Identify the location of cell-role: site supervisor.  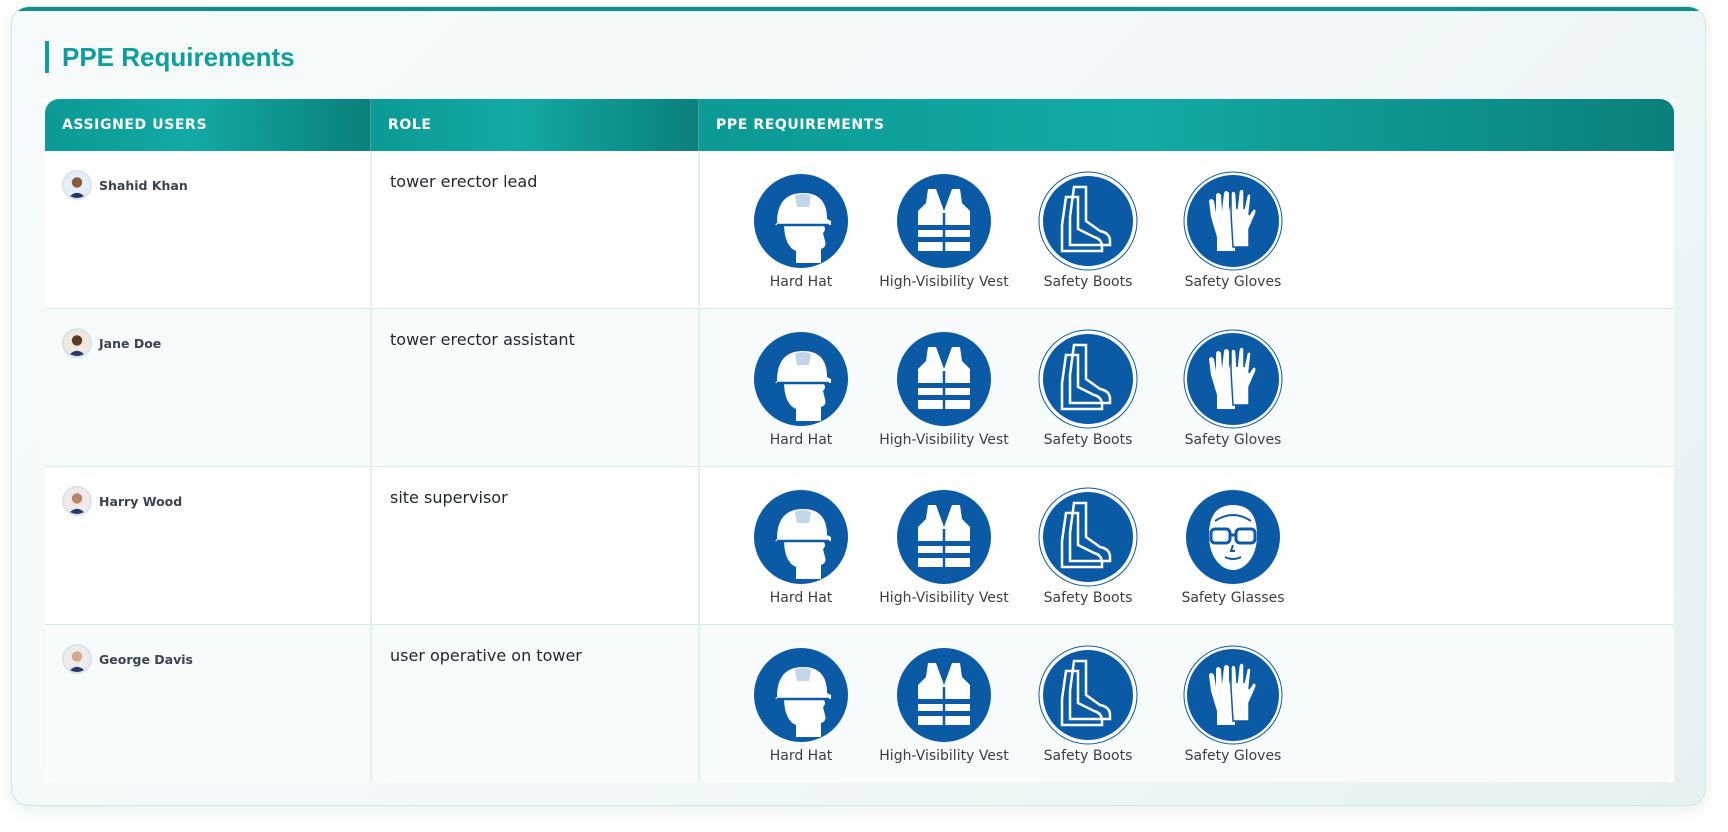
(534, 546).